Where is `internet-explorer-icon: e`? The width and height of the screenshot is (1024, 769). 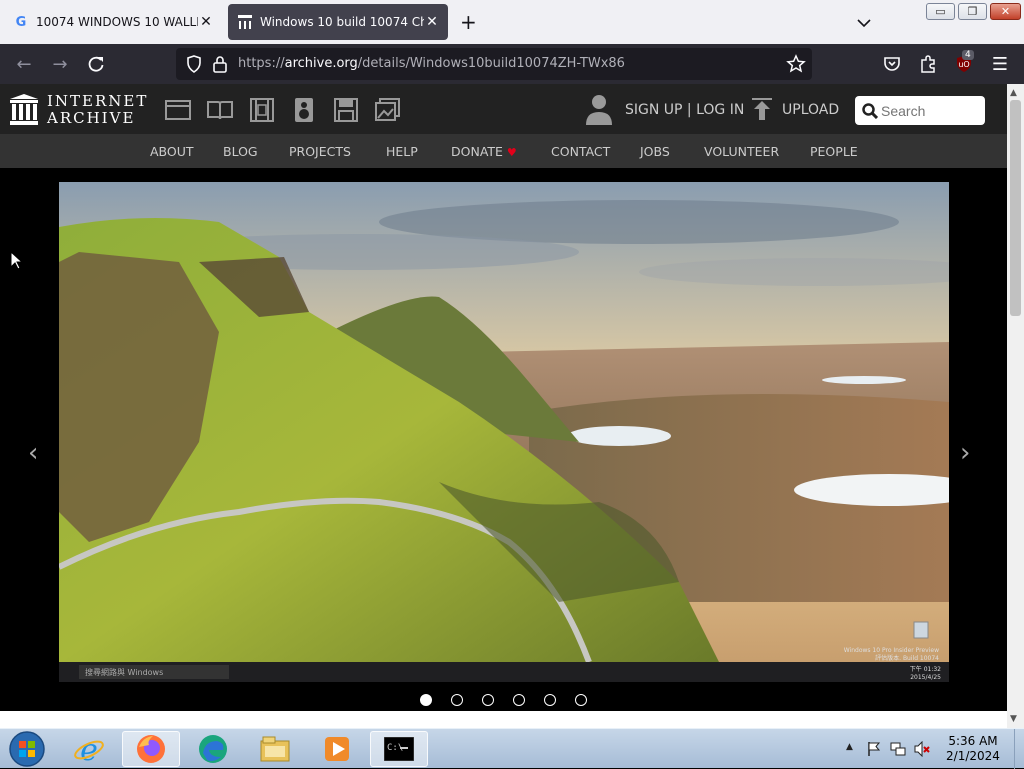
internet-explorer-icon: e is located at coordinates (89, 749).